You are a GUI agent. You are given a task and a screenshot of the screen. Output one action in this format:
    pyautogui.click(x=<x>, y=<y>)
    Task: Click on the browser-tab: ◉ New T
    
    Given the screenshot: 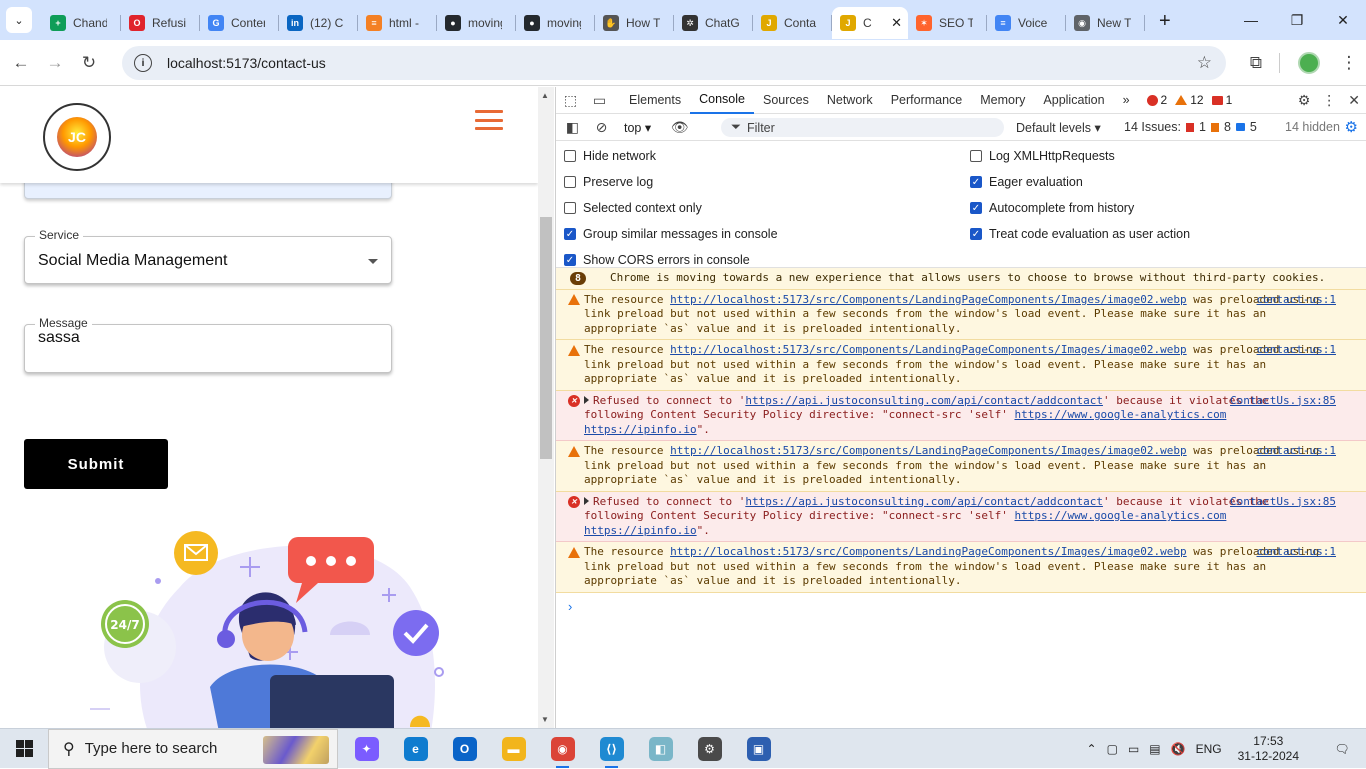 What is the action you would take?
    pyautogui.click(x=1105, y=23)
    